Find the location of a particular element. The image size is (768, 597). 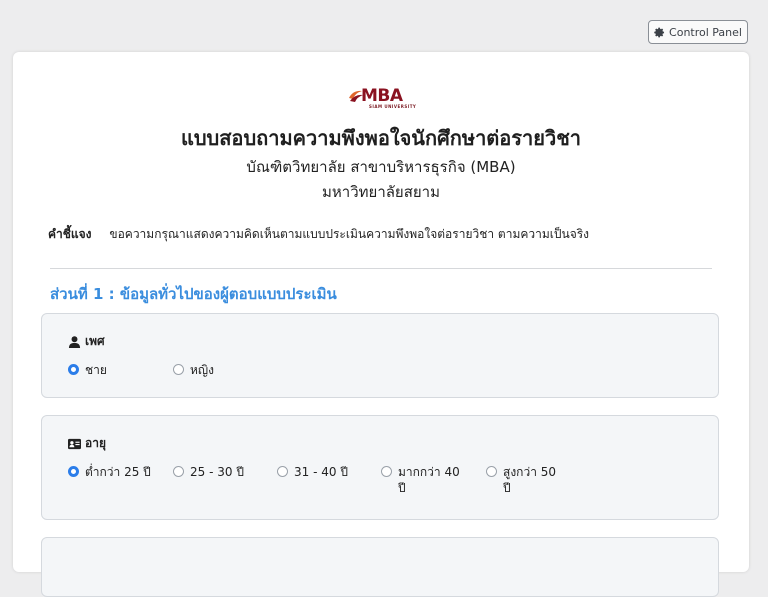

gender-option-male: ชาย is located at coordinates (87, 370).